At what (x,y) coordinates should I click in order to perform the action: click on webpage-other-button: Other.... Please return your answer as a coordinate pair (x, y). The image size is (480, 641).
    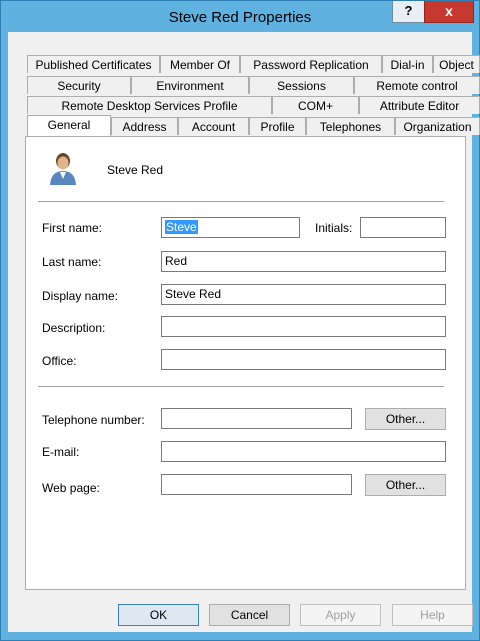
    Looking at the image, I should click on (405, 485).